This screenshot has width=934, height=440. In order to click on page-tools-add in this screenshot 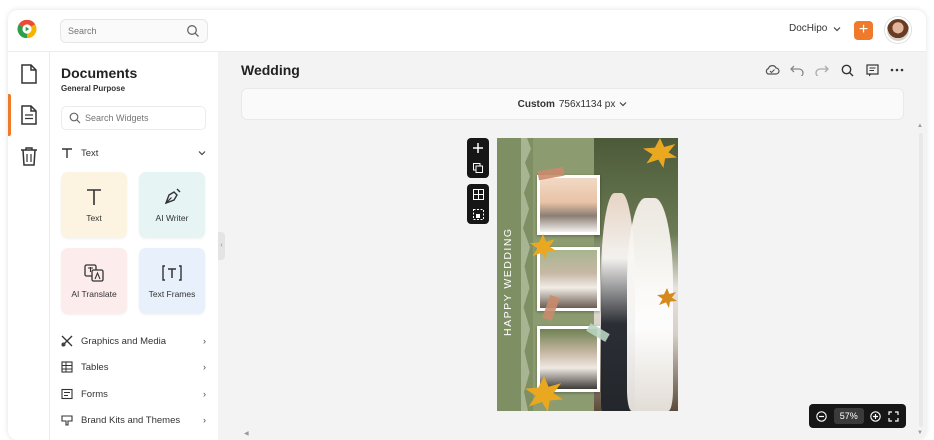, I will do `click(478, 158)`.